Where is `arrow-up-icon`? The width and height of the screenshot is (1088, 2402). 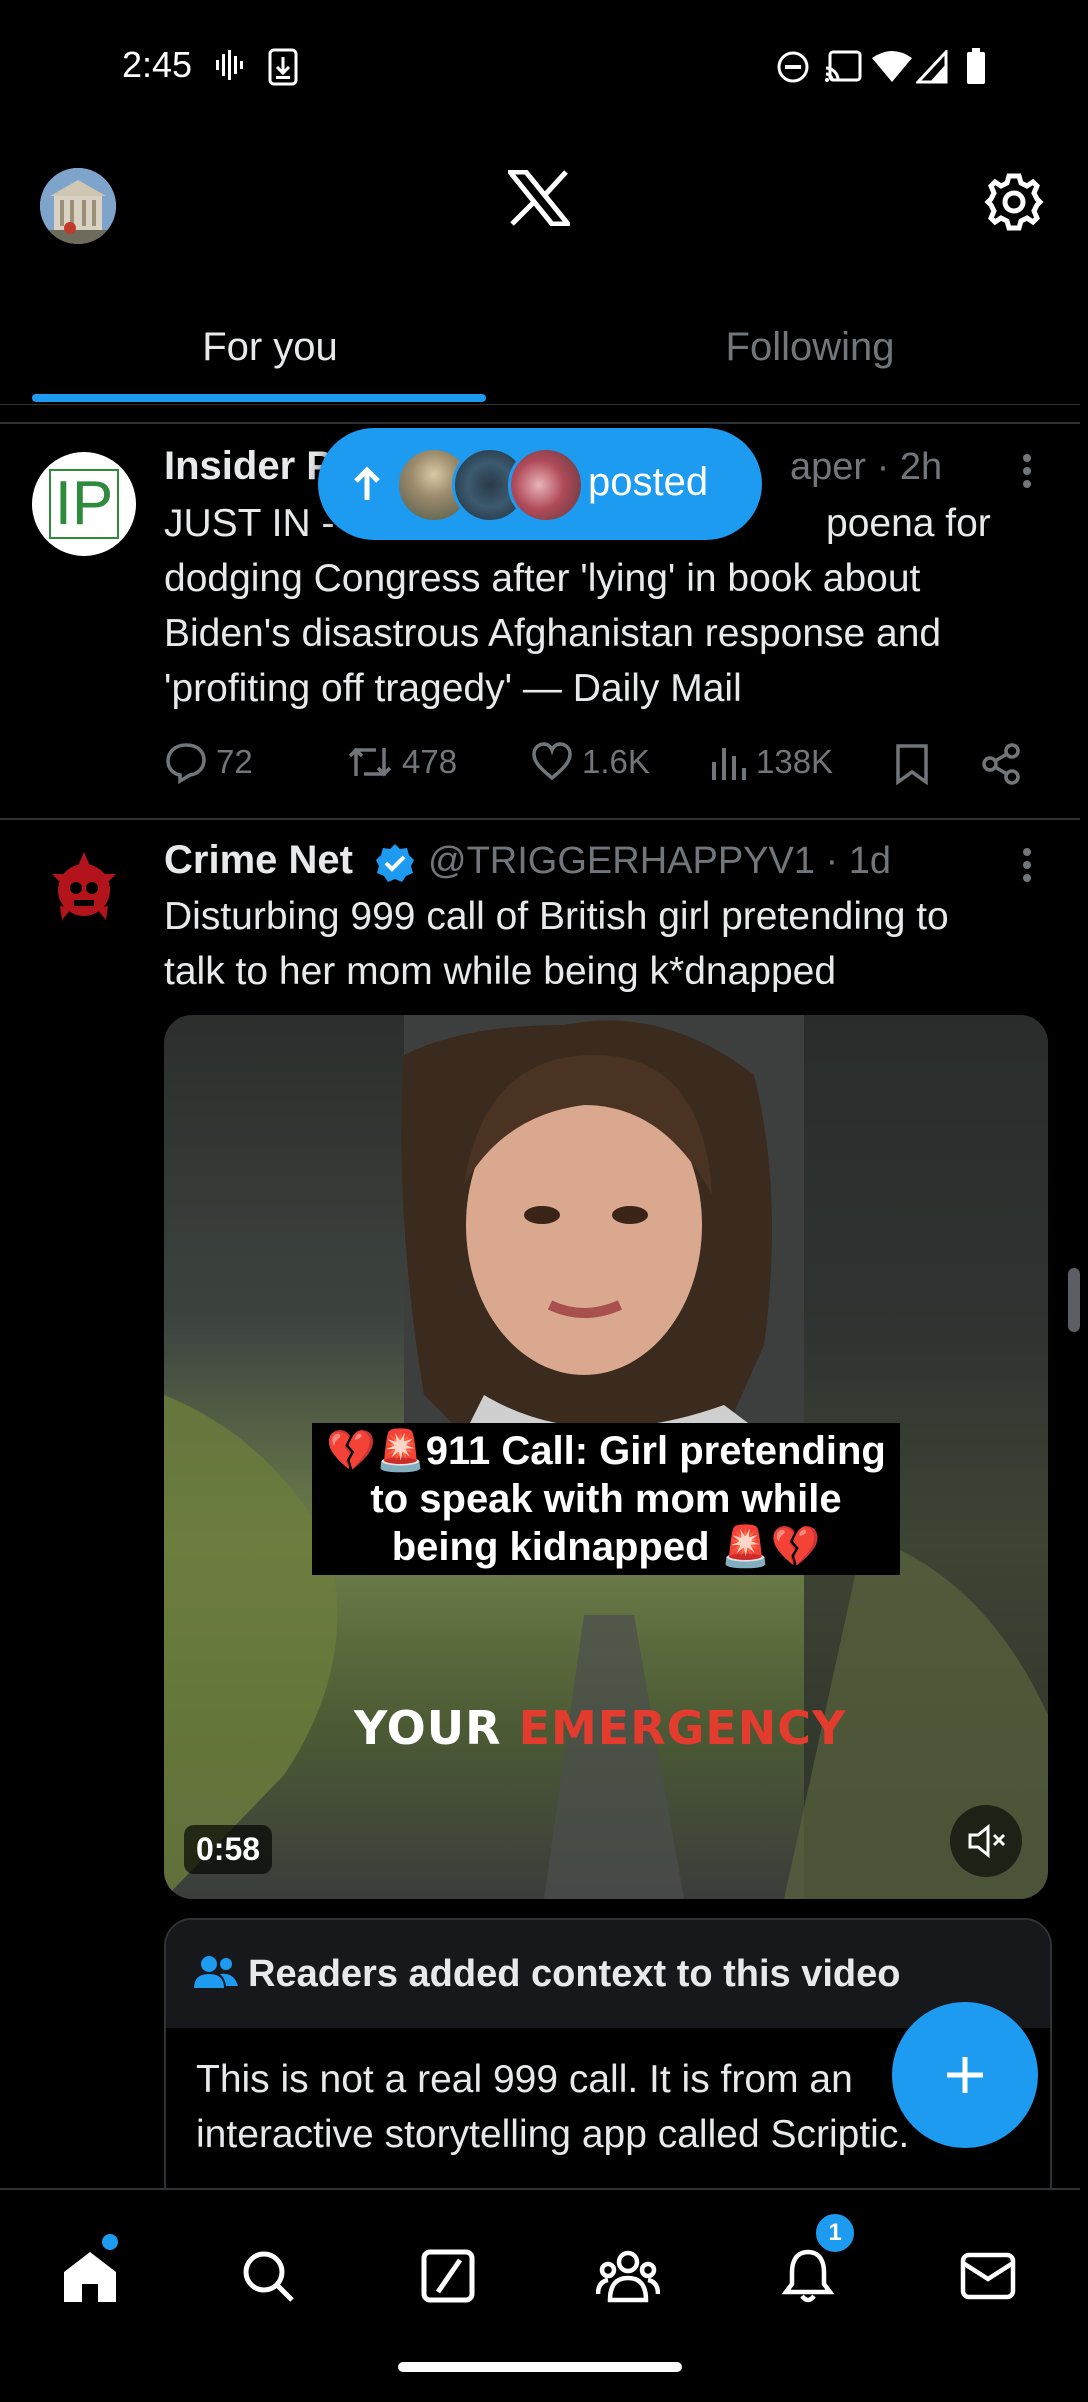 arrow-up-icon is located at coordinates (367, 489).